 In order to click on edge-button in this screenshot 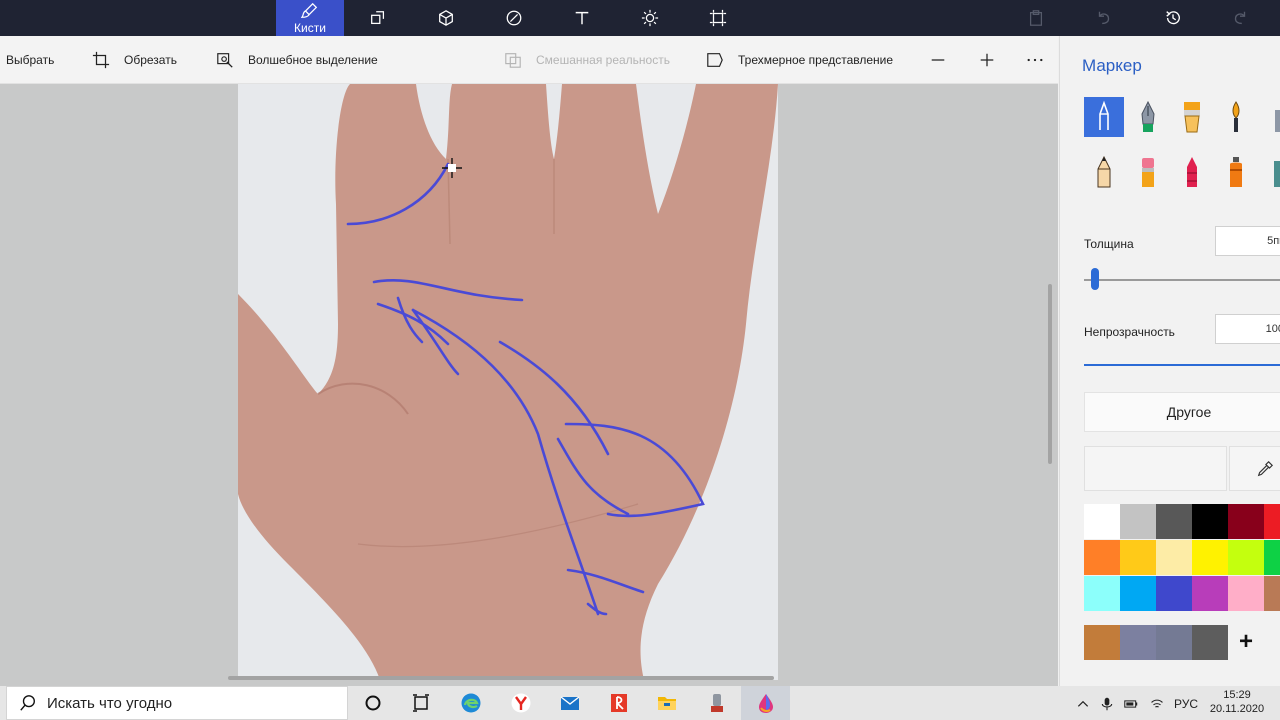, I will do `click(471, 703)`.